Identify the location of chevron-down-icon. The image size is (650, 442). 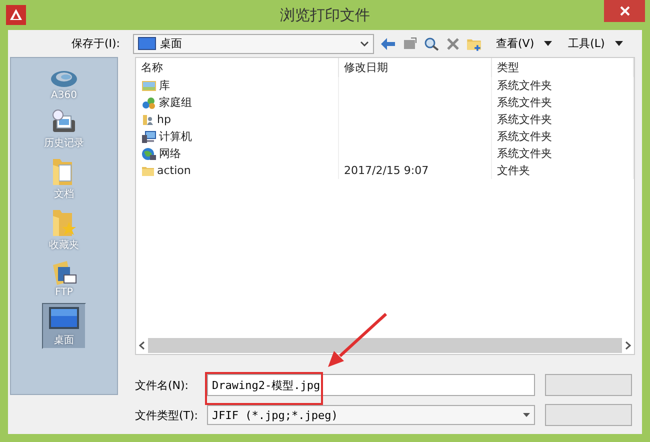
(364, 43).